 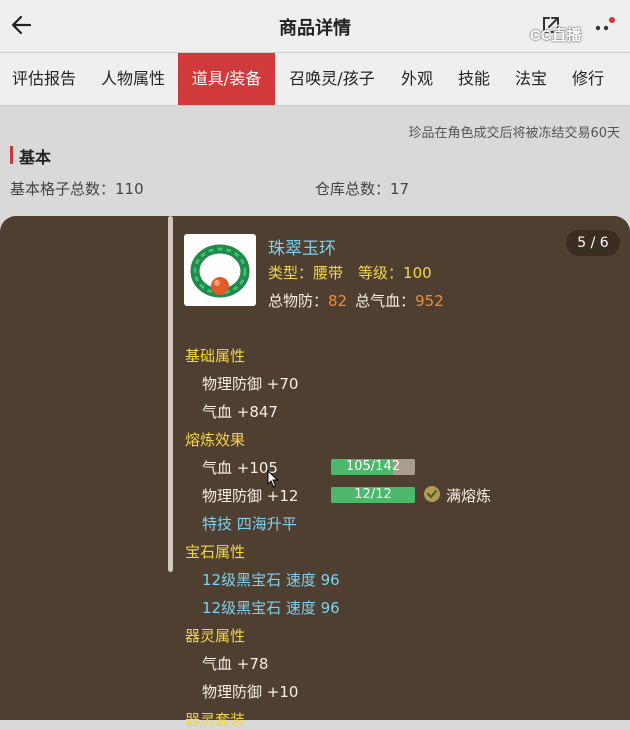 I want to click on section-marker, so click(x=11, y=155).